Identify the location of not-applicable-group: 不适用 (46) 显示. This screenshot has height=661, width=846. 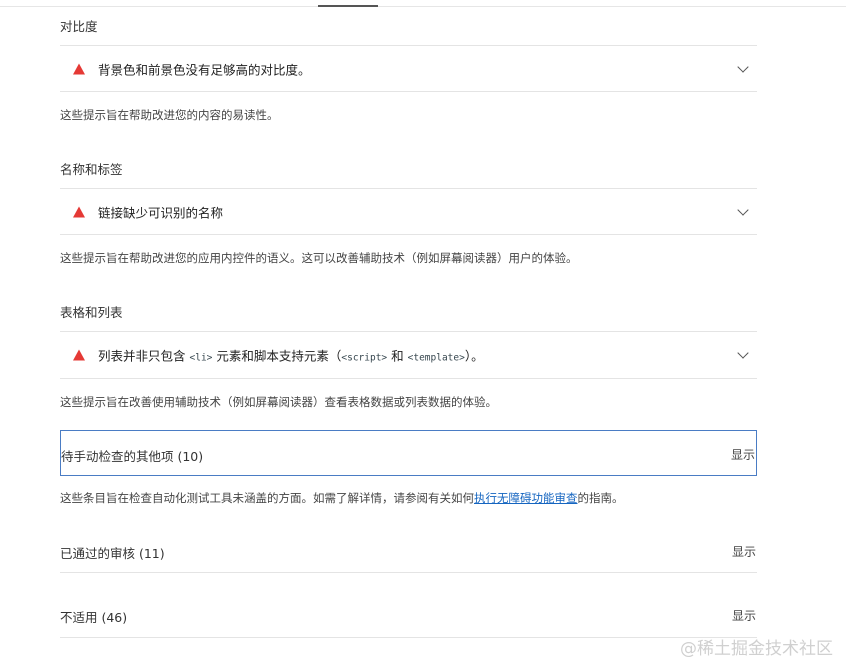
(408, 616).